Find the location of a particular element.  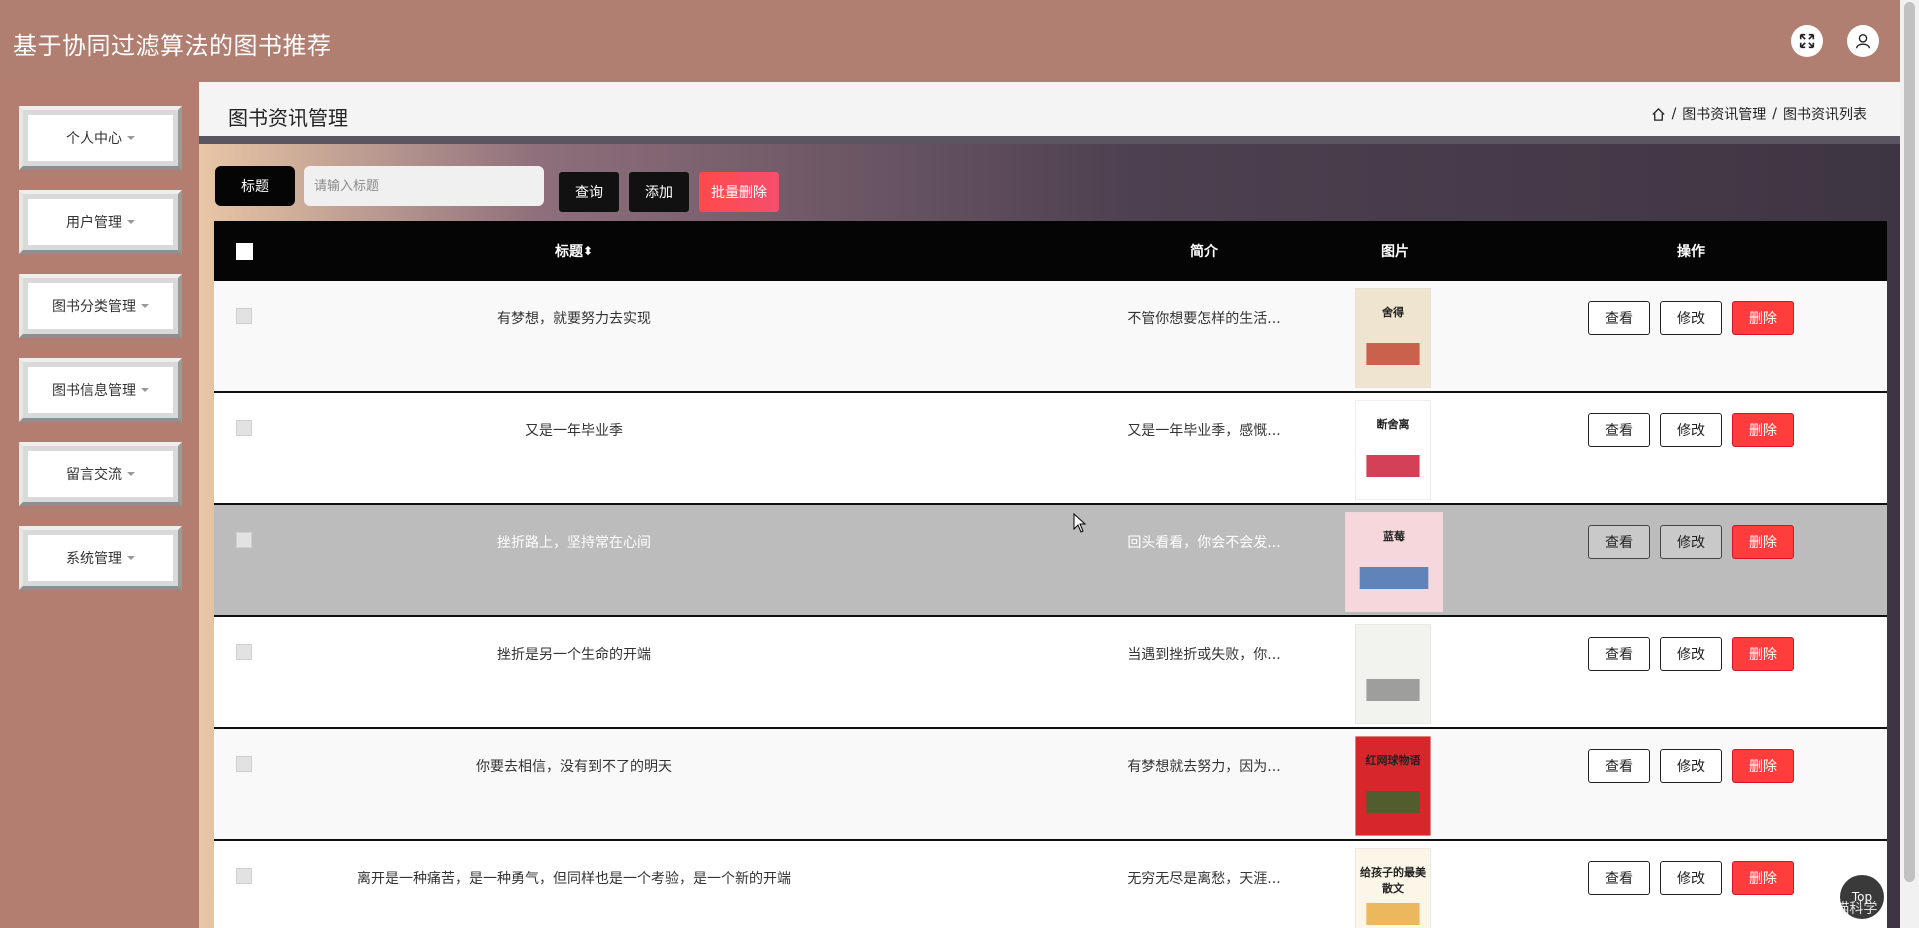

sidebar-item-messages: 留言交流 is located at coordinates (100, 474).